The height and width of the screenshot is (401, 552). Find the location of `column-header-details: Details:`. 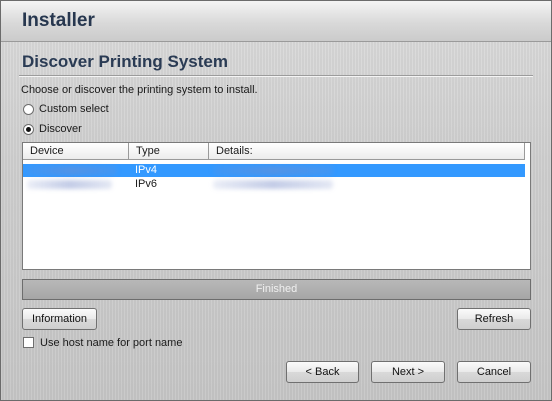

column-header-details: Details: is located at coordinates (367, 151).